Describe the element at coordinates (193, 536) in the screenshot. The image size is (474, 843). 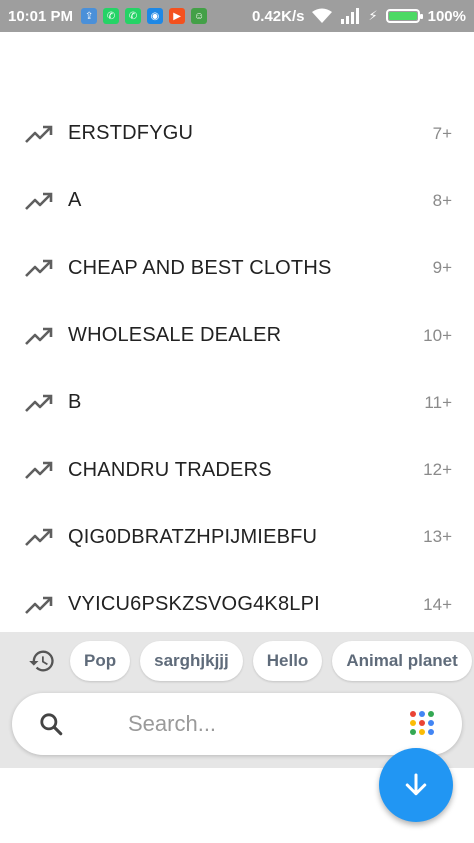
I see `trending-label: QIG0DBRATZHPIJMIEBFU` at that location.